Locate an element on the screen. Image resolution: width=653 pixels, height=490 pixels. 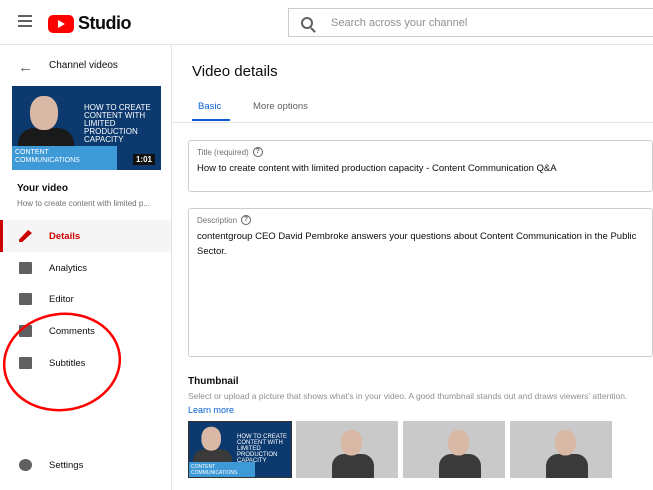
youtube-icon is located at coordinates (61, 23).